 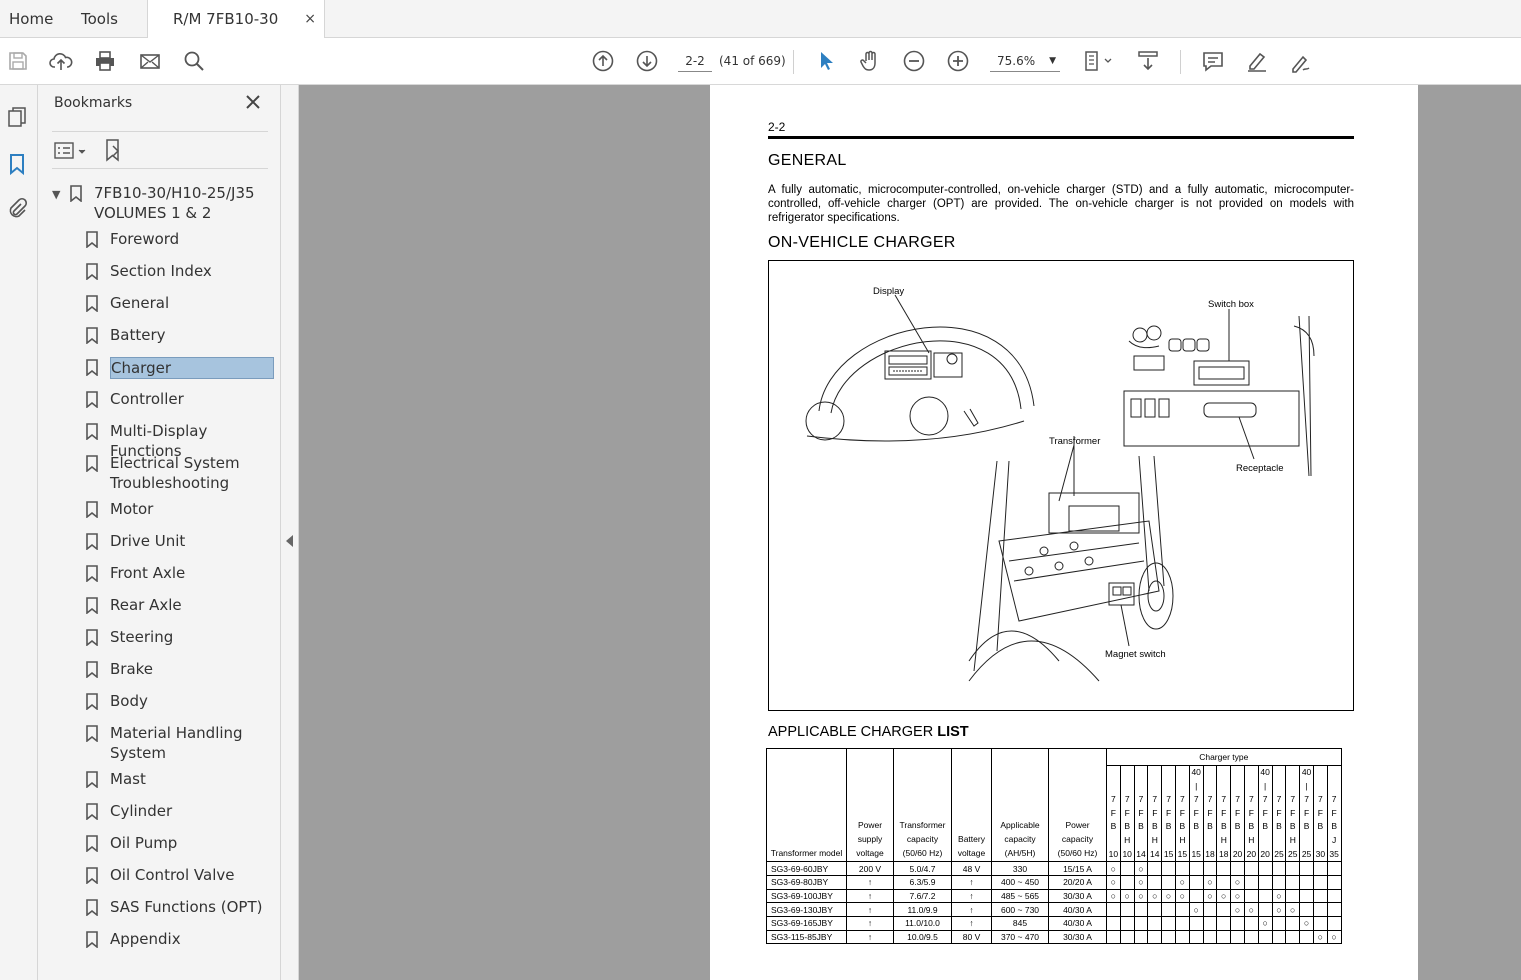 What do you see at coordinates (1301, 61) in the screenshot?
I see `sign-icon` at bounding box center [1301, 61].